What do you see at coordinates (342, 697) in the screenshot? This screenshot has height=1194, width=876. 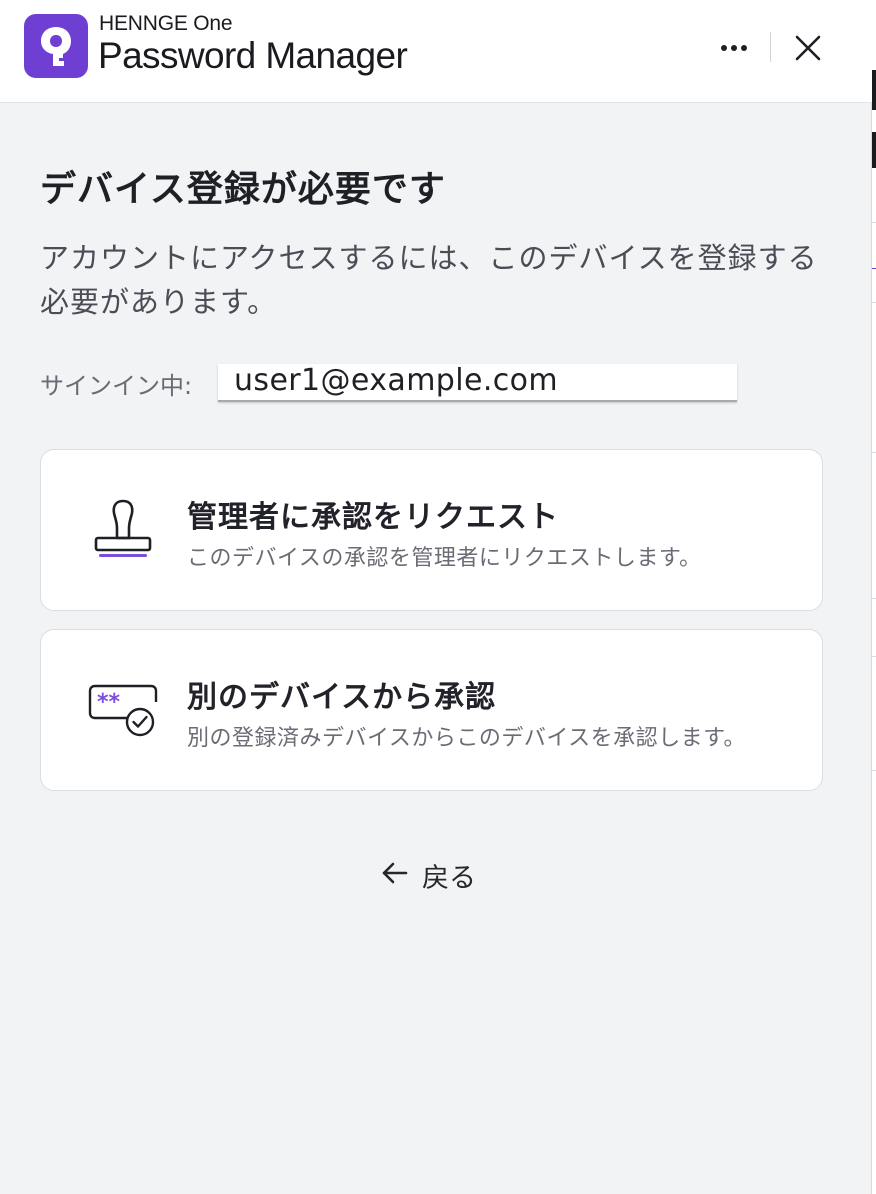 I see `option-title: 別のデバイスから承認` at bounding box center [342, 697].